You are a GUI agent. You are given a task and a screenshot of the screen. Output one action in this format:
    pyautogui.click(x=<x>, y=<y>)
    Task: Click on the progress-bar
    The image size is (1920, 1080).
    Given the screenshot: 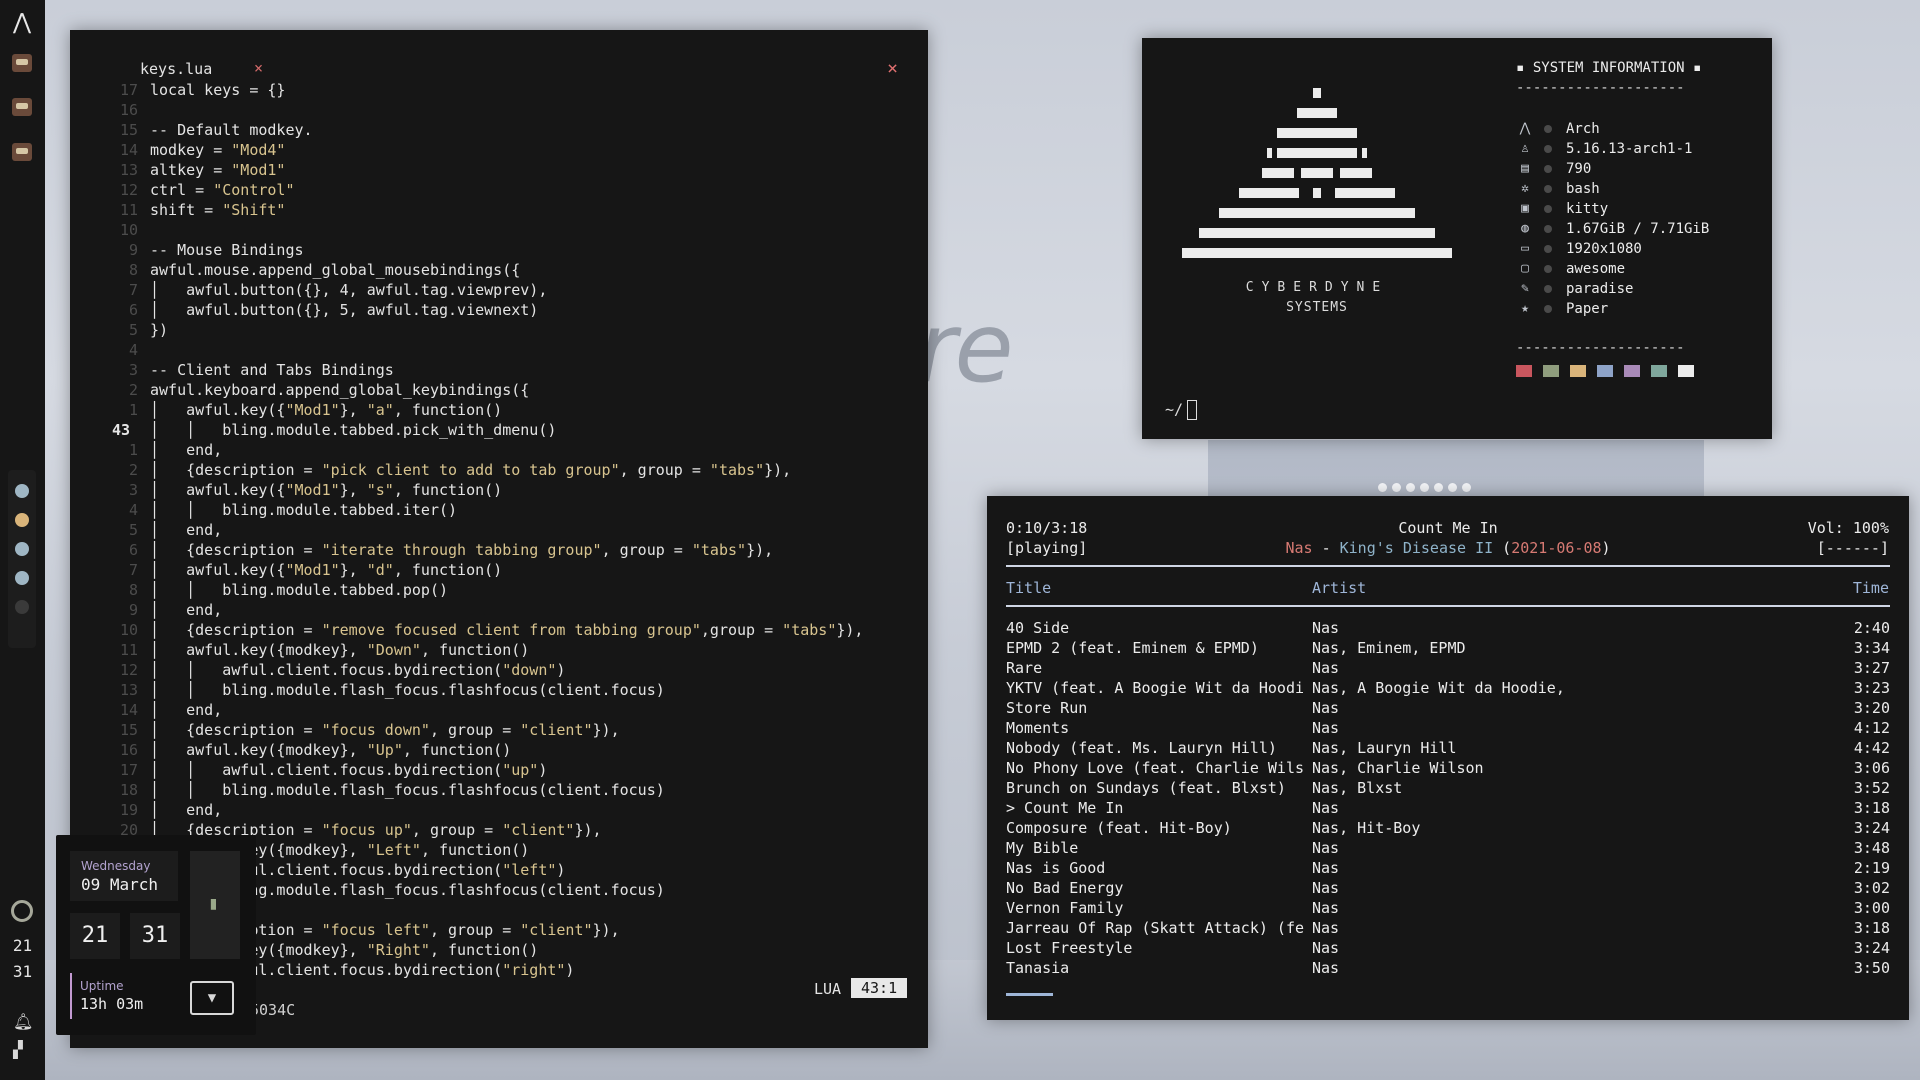 What is the action you would take?
    pyautogui.click(x=1029, y=994)
    